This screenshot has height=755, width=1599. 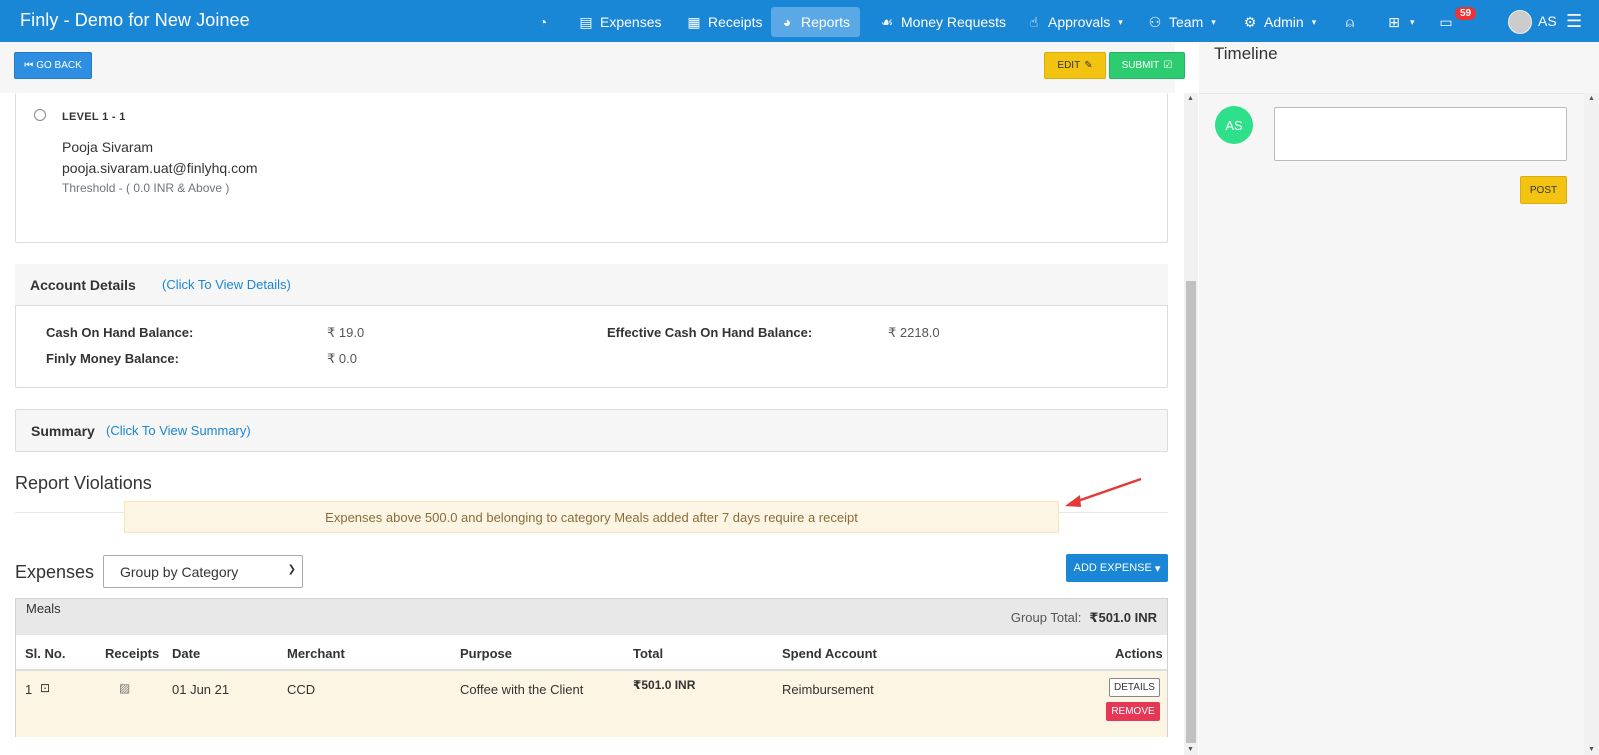 I want to click on submit-label: SUBMIT, so click(x=1140, y=65).